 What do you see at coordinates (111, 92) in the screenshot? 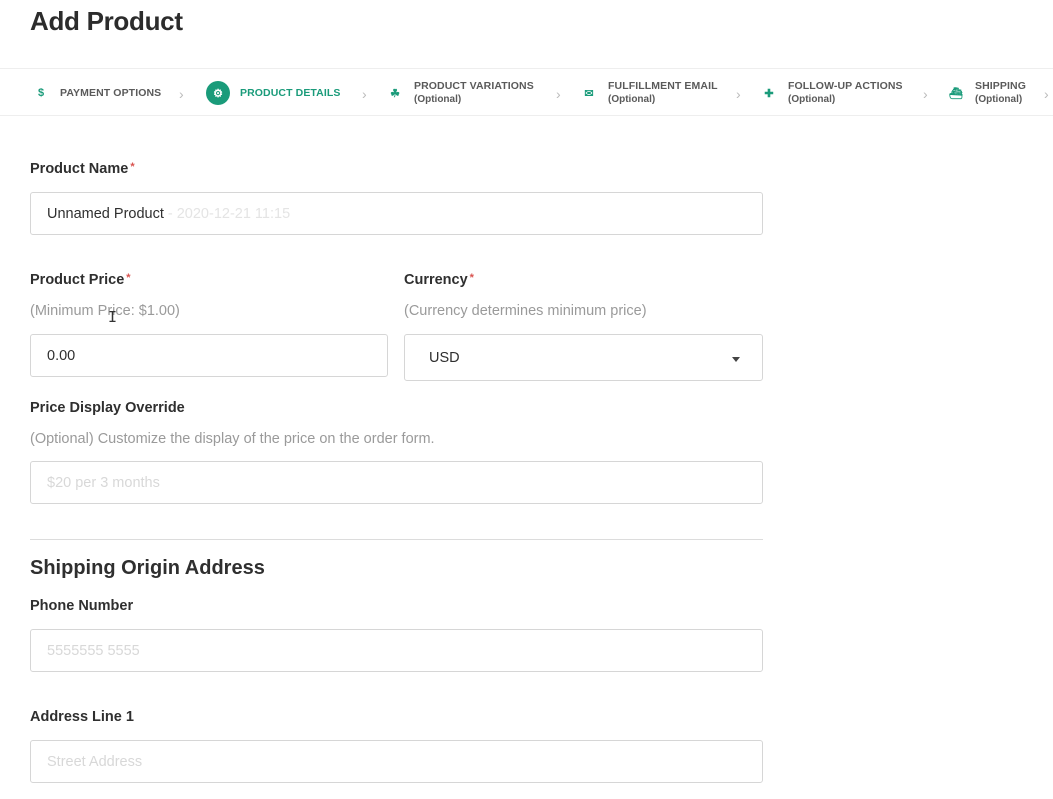
I see `step-label: PAYMENT OPTIONS` at bounding box center [111, 92].